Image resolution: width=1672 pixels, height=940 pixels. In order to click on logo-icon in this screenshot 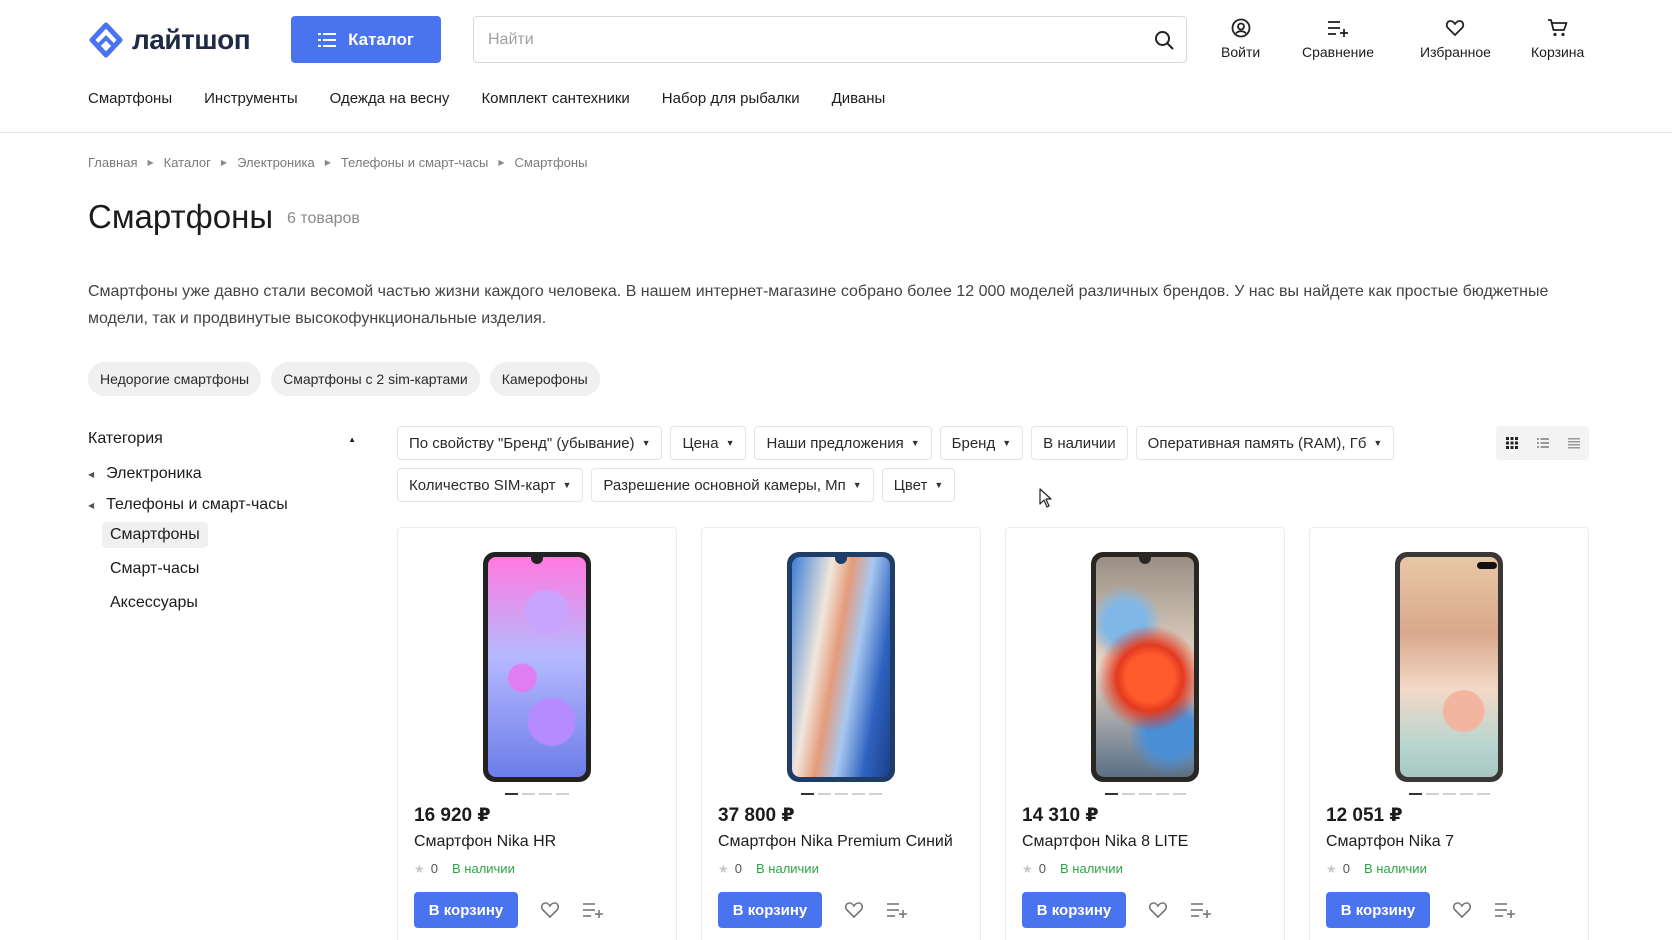, I will do `click(106, 40)`.